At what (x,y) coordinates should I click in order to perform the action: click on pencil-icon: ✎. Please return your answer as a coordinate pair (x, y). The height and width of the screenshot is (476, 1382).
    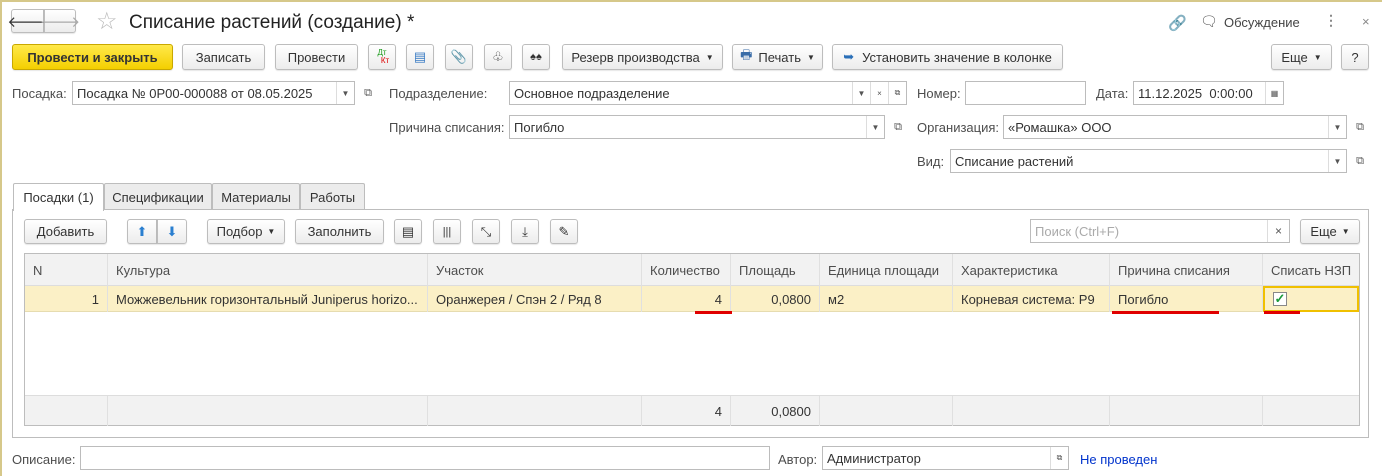
    Looking at the image, I should click on (564, 231).